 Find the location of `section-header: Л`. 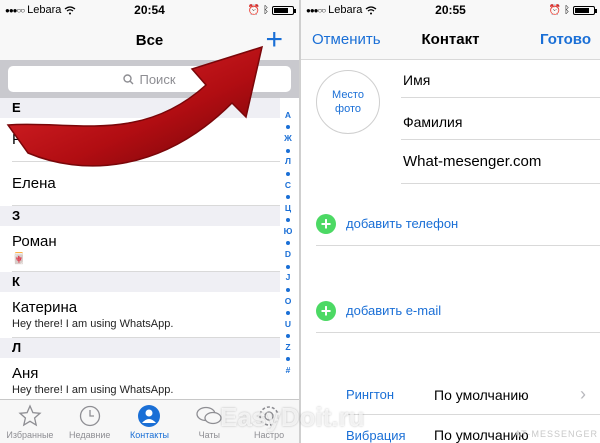

section-header: Л is located at coordinates (140, 348).